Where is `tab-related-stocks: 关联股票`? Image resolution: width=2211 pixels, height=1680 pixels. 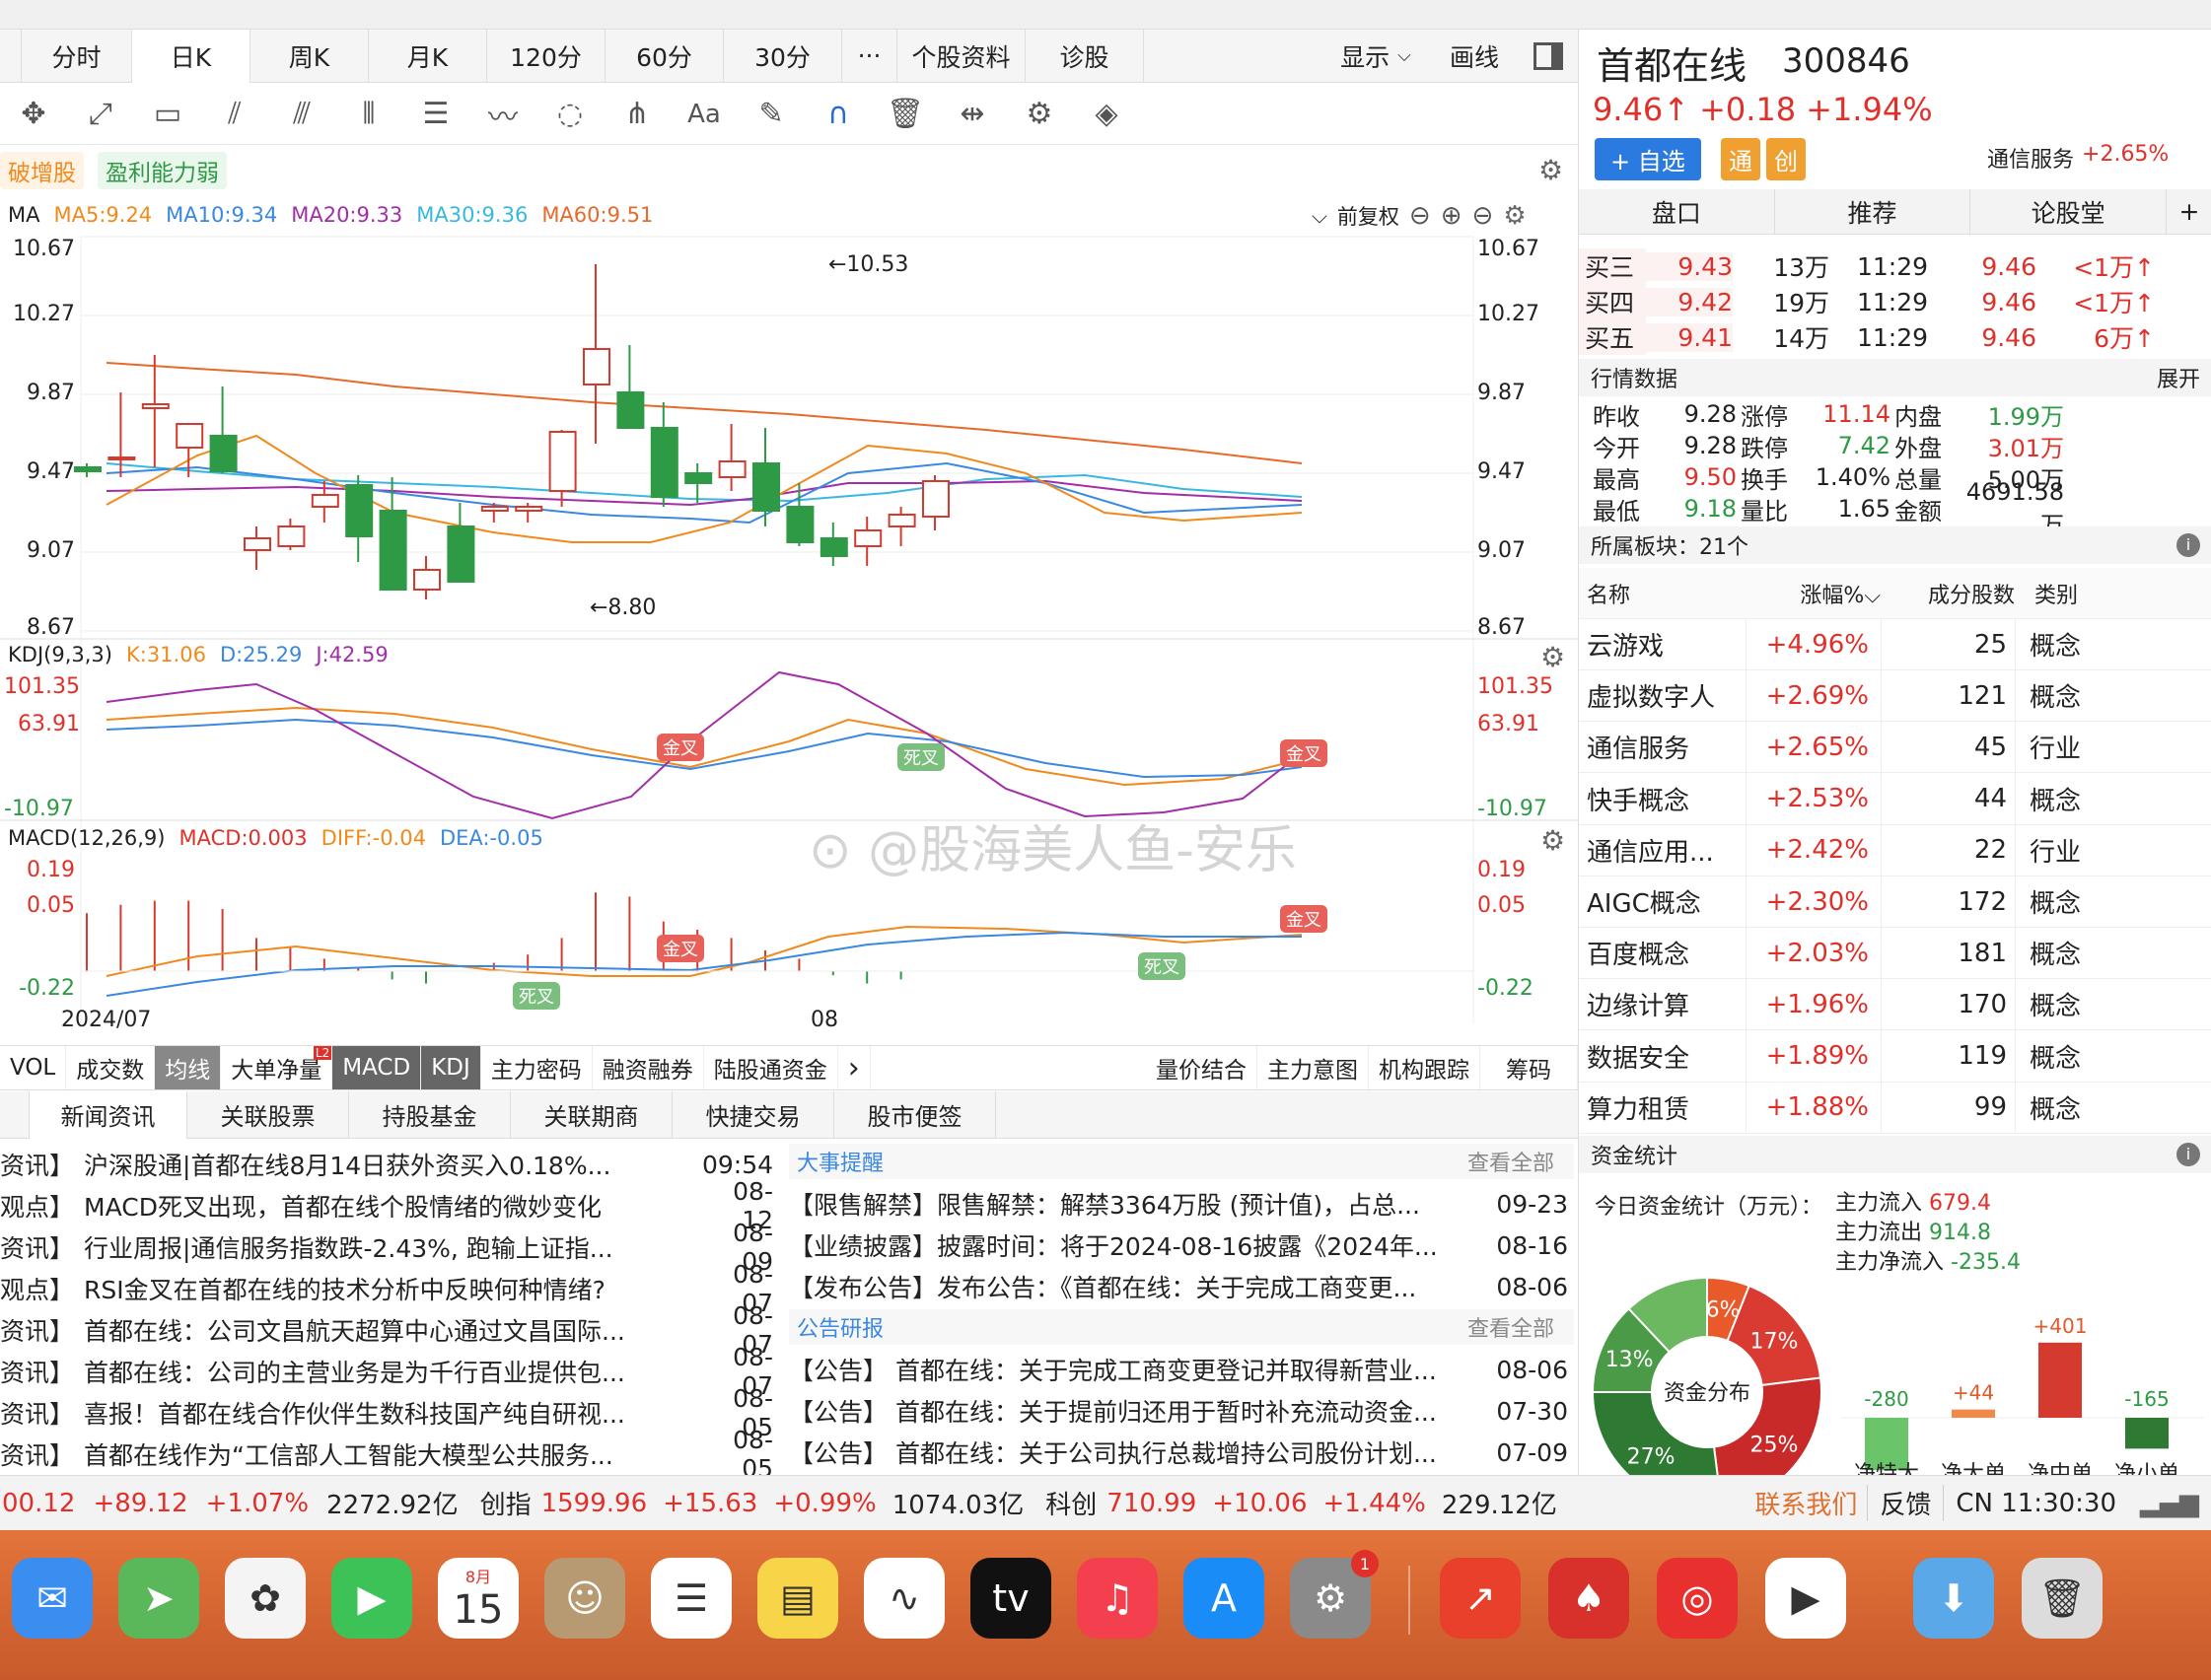
tab-related-stocks: 关联股票 is located at coordinates (268, 1114).